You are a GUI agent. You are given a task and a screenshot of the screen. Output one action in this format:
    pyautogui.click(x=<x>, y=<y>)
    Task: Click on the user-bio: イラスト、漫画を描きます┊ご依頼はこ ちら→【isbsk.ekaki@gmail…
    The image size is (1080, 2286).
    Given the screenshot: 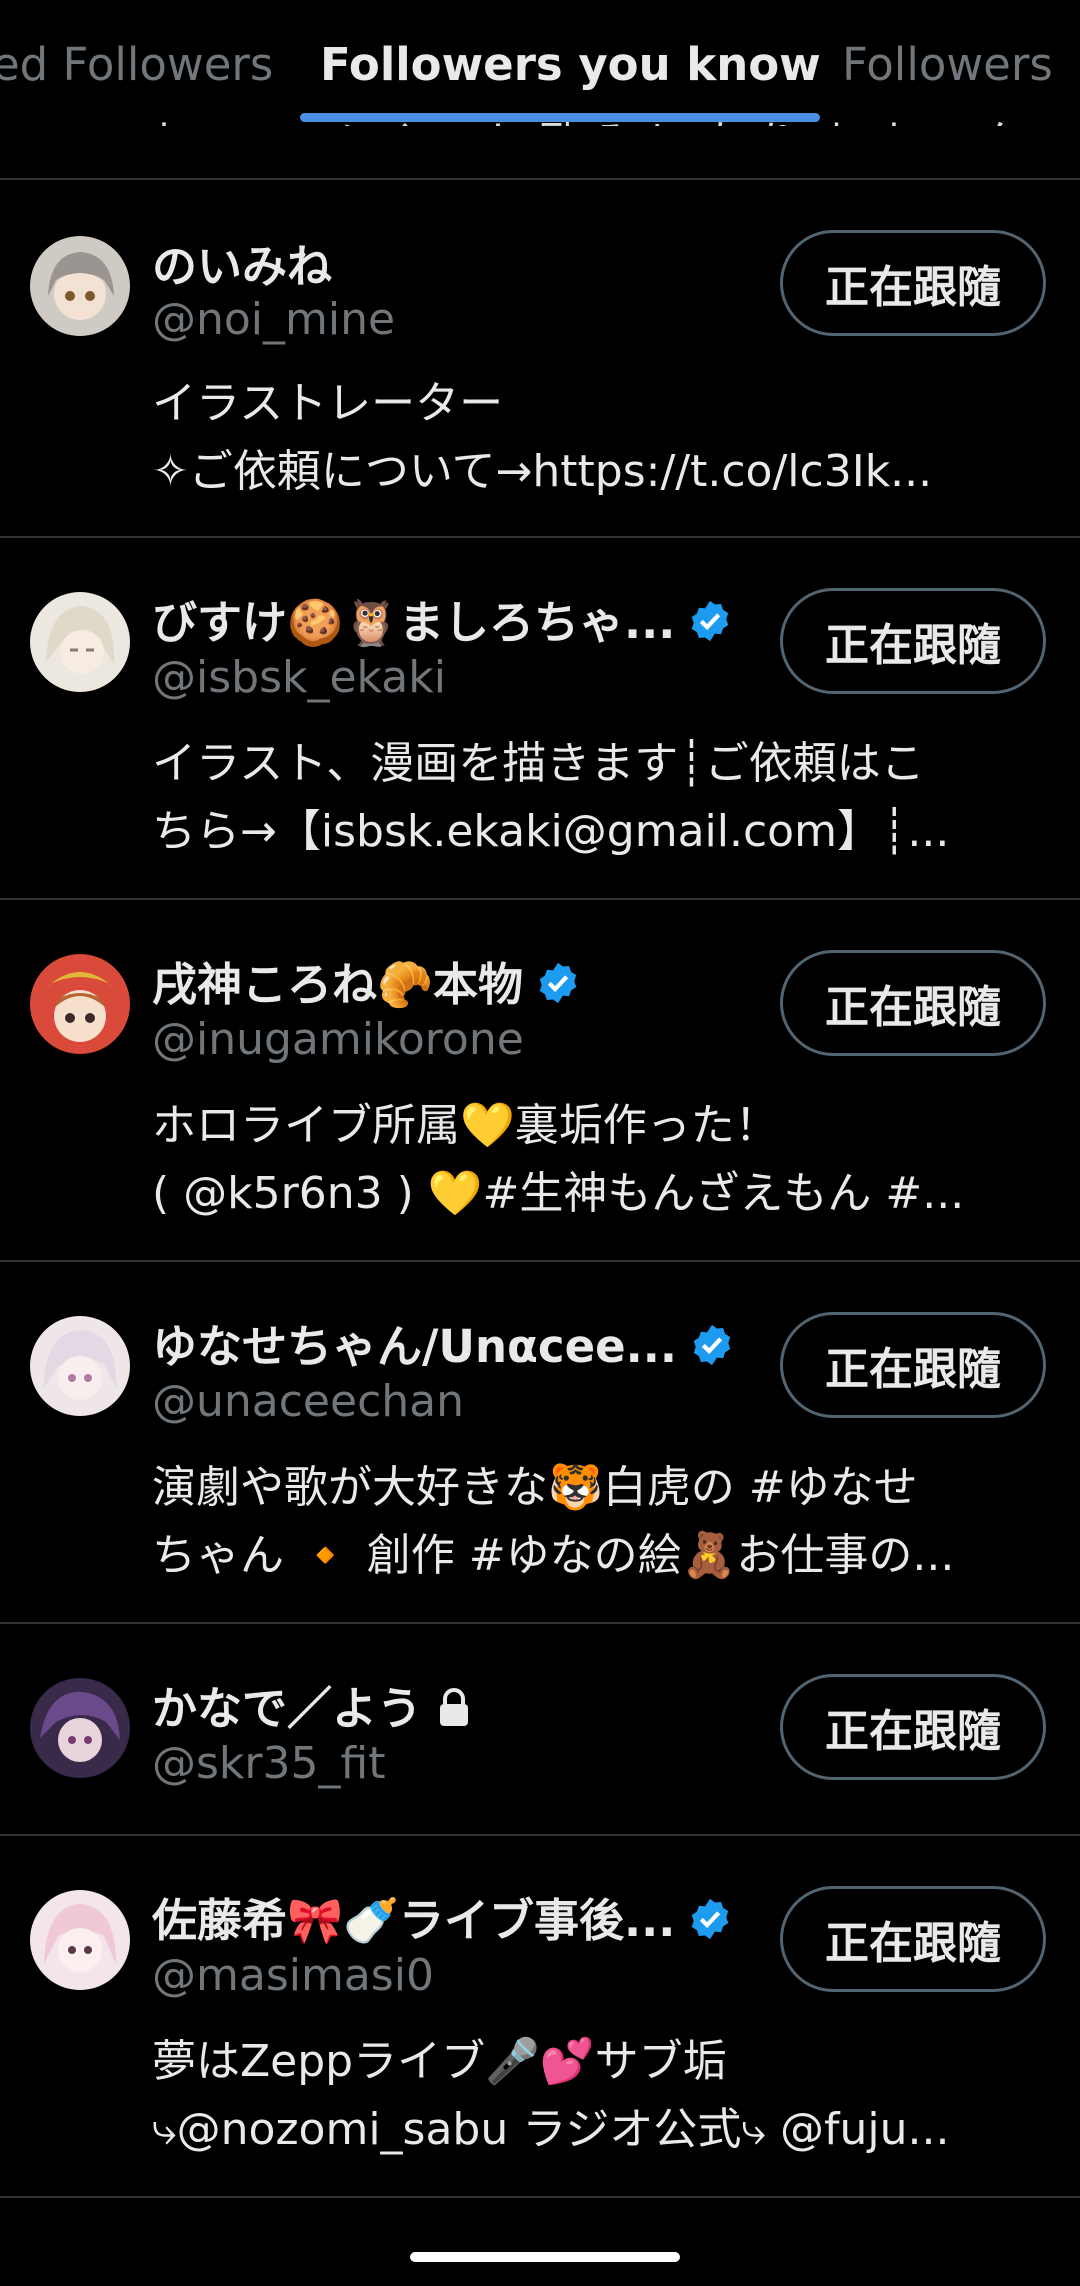 What is the action you would take?
    pyautogui.click(x=602, y=798)
    